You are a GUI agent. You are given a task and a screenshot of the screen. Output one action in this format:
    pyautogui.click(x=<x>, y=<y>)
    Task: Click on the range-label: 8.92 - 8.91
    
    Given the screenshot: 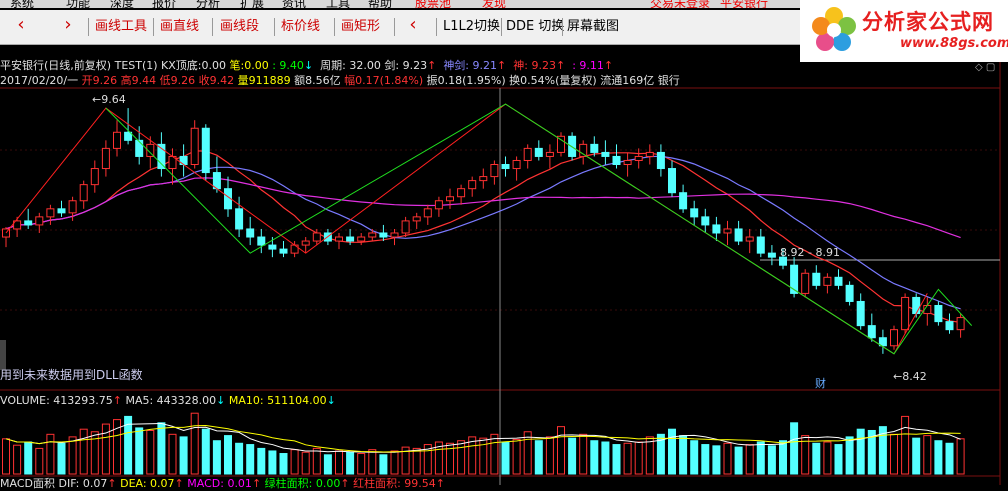 What is the action you would take?
    pyautogui.click(x=810, y=252)
    